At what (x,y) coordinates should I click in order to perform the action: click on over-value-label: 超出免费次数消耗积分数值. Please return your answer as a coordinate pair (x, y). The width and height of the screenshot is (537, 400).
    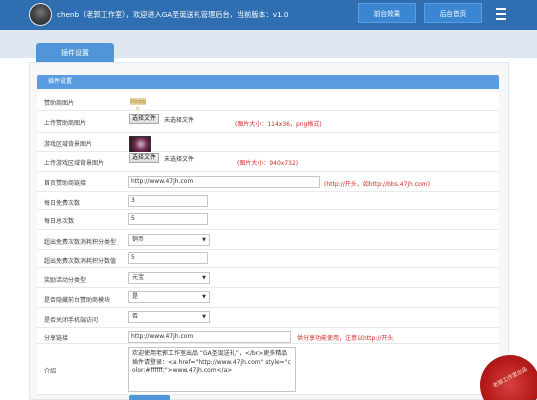
    Looking at the image, I should click on (80, 261).